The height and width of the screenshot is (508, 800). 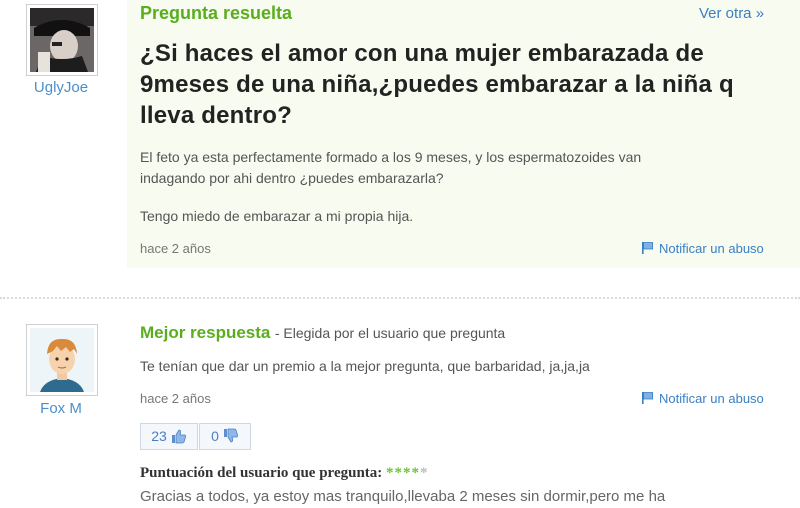 I want to click on thumbs-down-button: 0, so click(x=225, y=436).